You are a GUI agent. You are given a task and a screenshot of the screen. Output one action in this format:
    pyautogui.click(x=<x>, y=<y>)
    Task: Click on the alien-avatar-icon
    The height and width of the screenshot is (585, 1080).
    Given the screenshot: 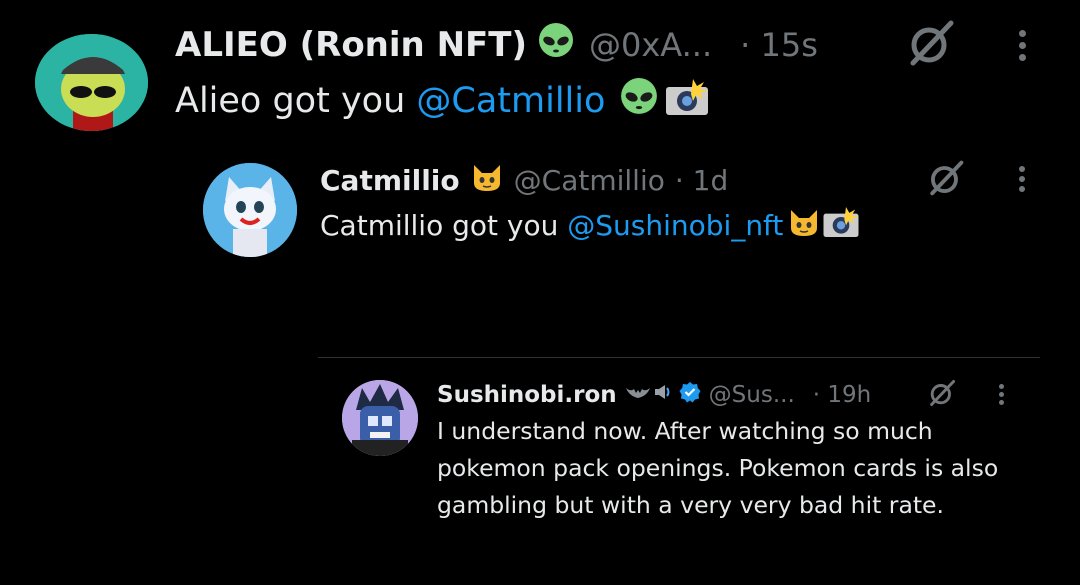 What is the action you would take?
    pyautogui.click(x=91, y=82)
    